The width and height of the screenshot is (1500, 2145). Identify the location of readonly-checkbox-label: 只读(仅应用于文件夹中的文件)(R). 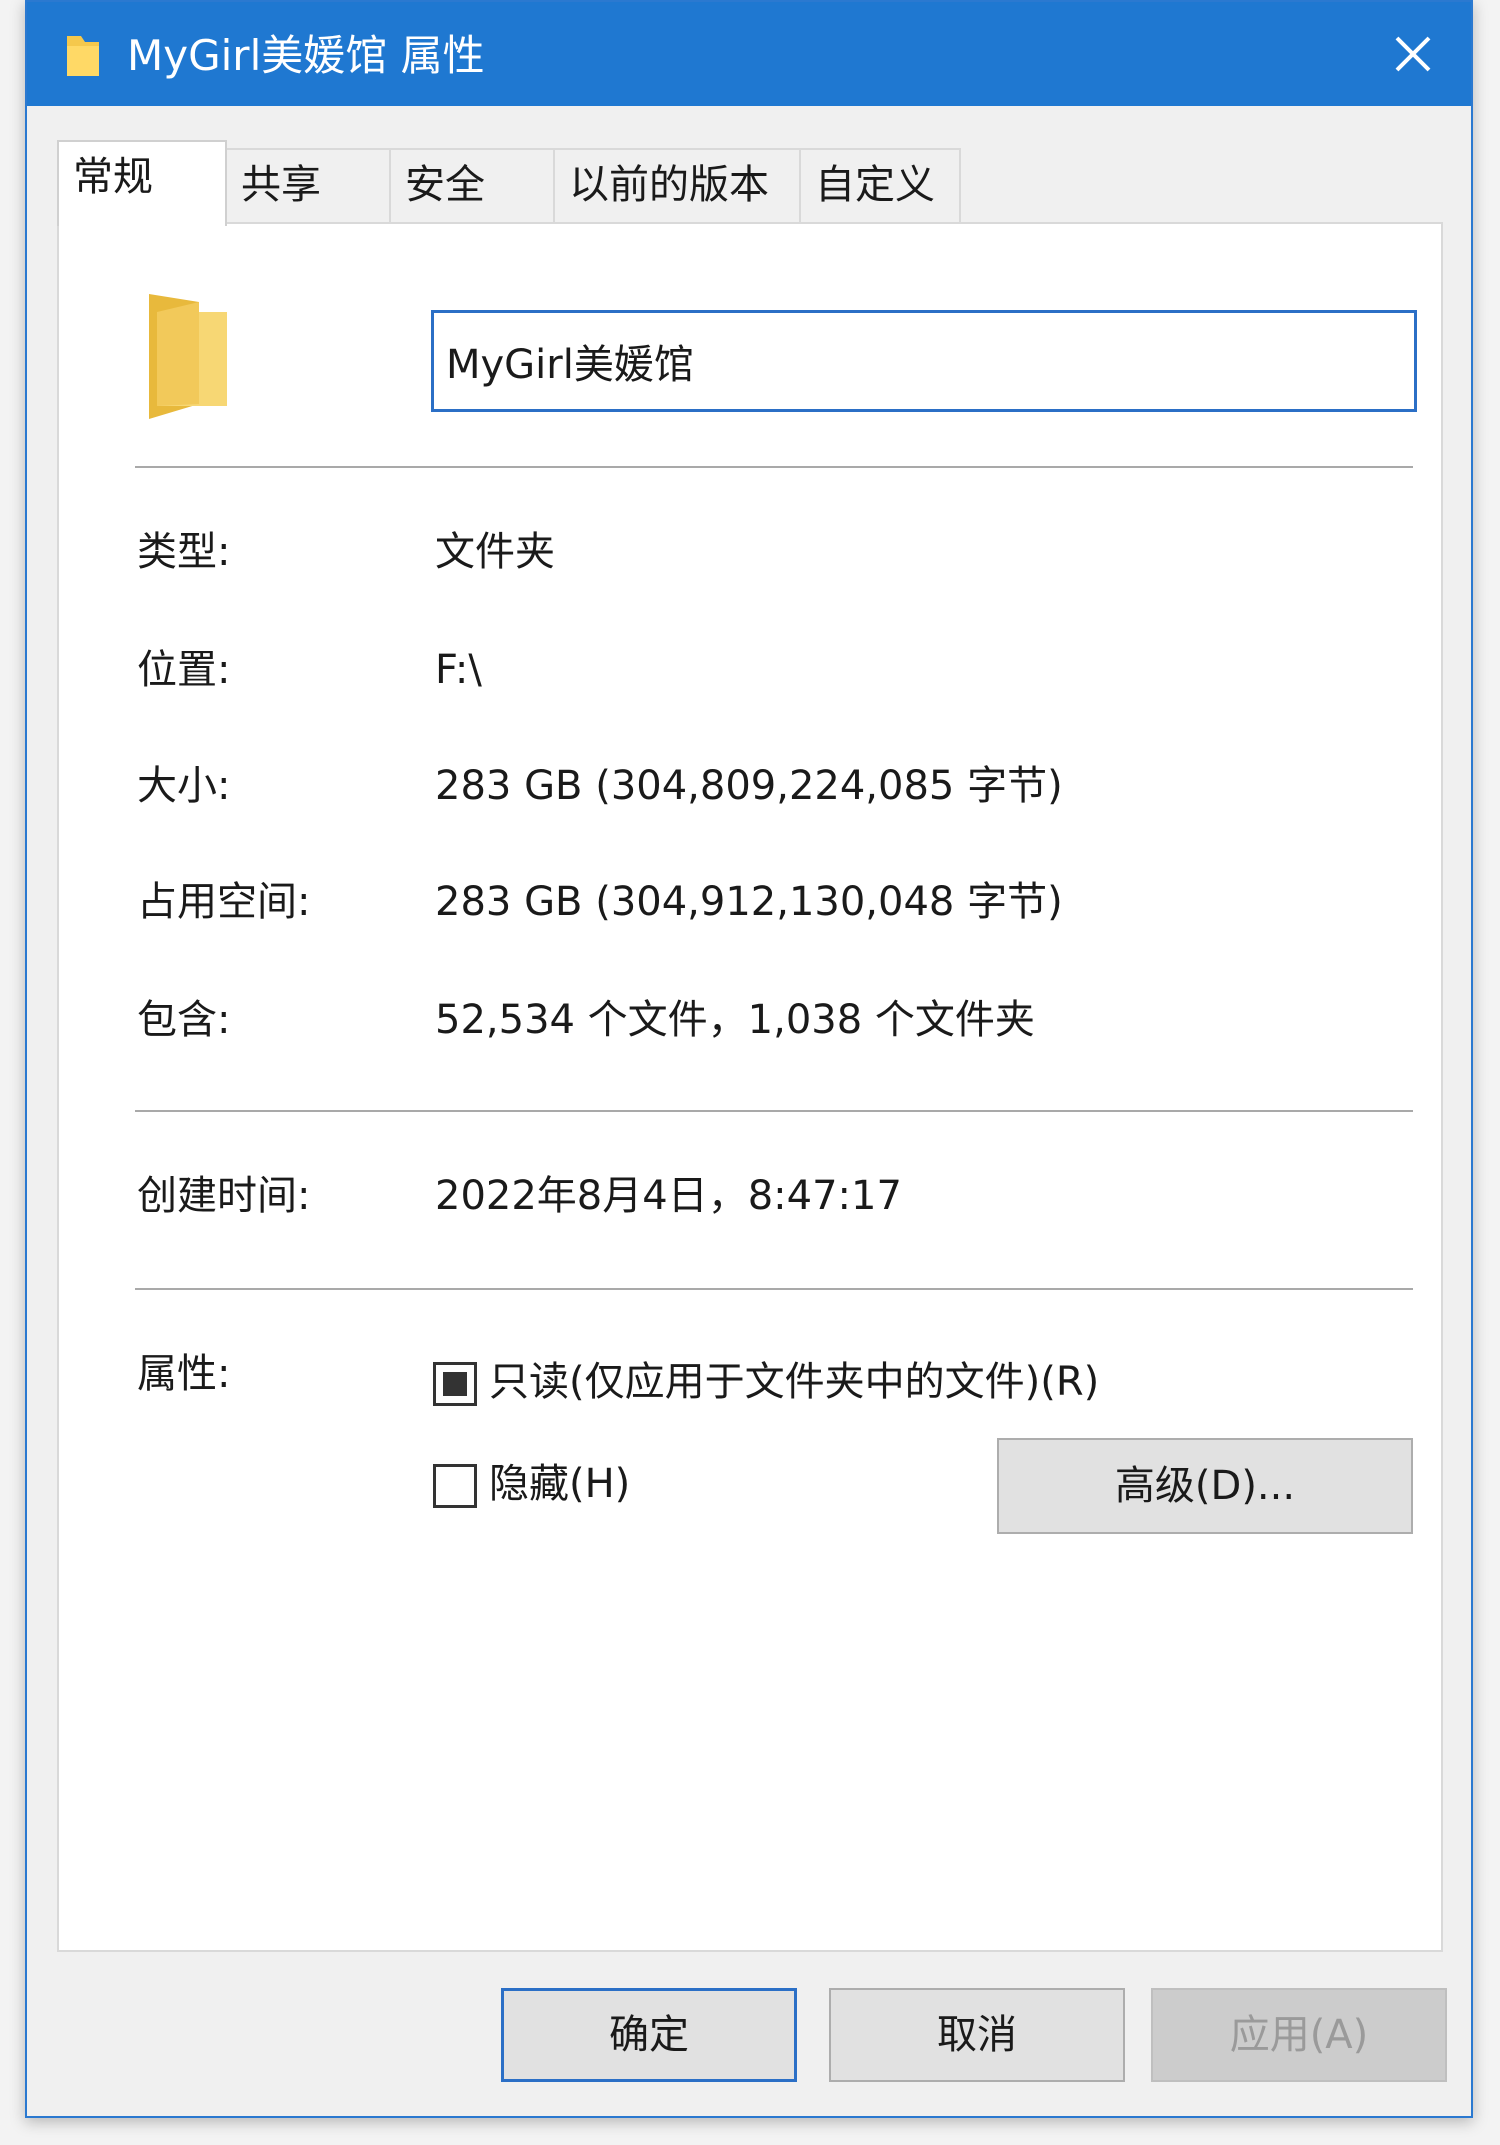
(794, 1382).